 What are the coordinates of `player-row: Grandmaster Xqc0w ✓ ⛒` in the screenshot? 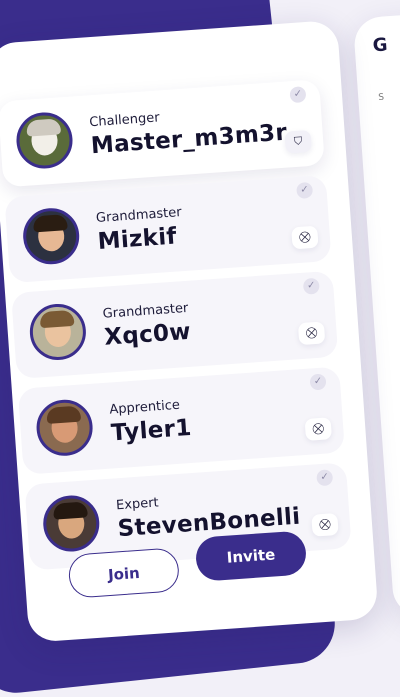 It's located at (175, 324).